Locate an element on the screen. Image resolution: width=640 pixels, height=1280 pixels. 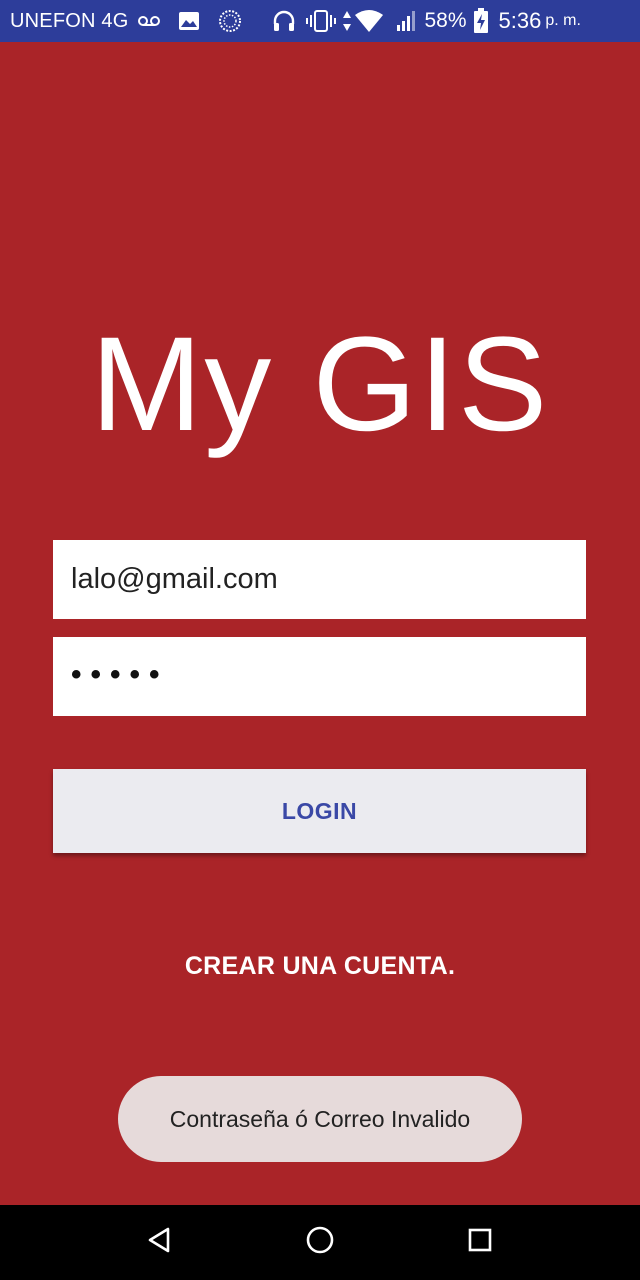
home-button is located at coordinates (320, 1242).